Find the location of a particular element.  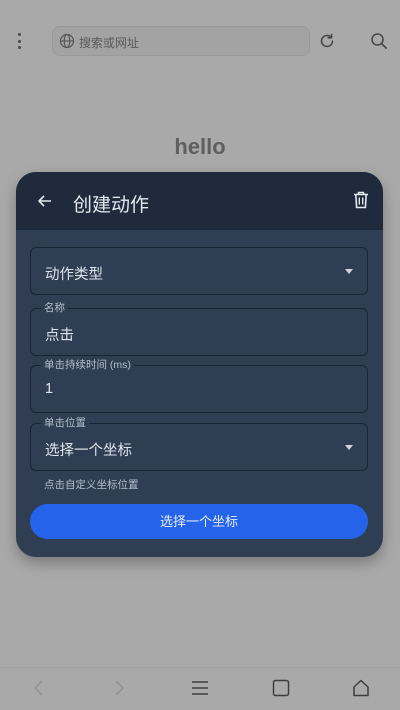

dialog-title: 创建动作 is located at coordinates (111, 205).